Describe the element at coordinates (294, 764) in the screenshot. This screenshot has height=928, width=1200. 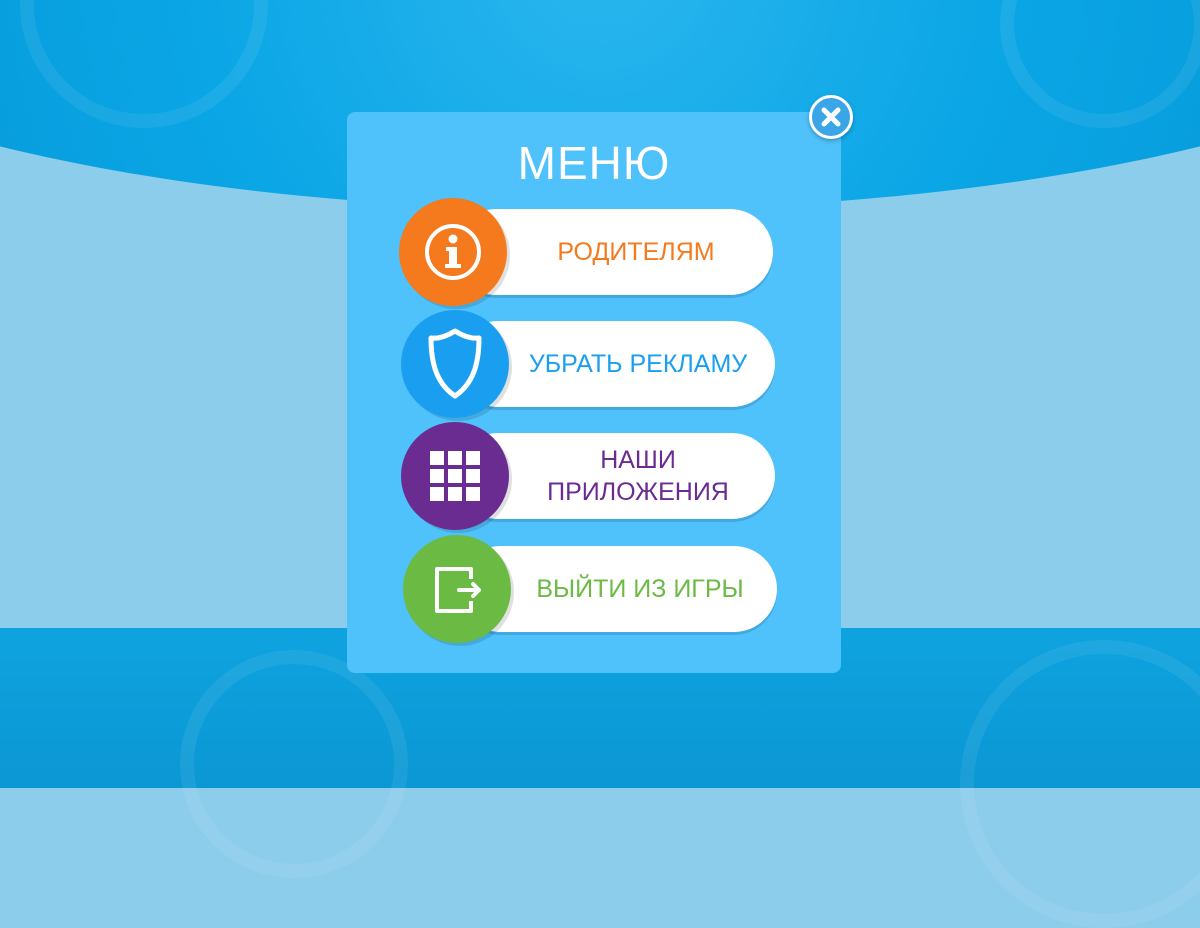
I see `background-decoration` at that location.